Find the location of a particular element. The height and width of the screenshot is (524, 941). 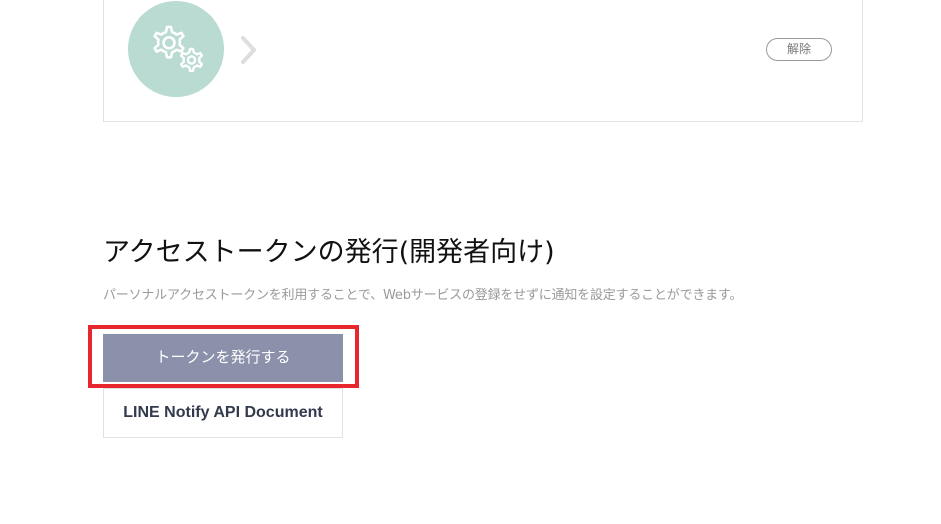

issue-token-button: トークンを発行する is located at coordinates (223, 358).